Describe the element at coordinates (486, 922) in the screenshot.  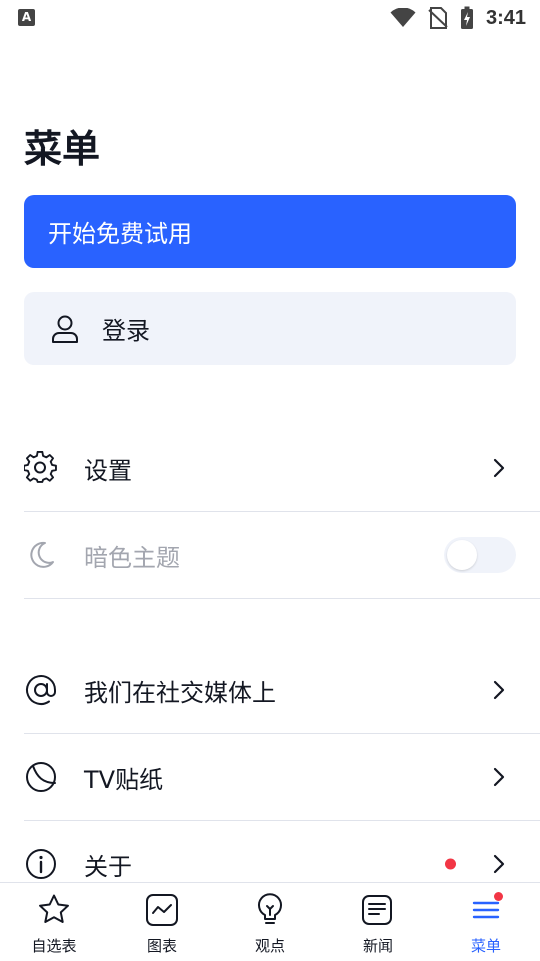
I see `nav-item-menu: 菜单` at that location.